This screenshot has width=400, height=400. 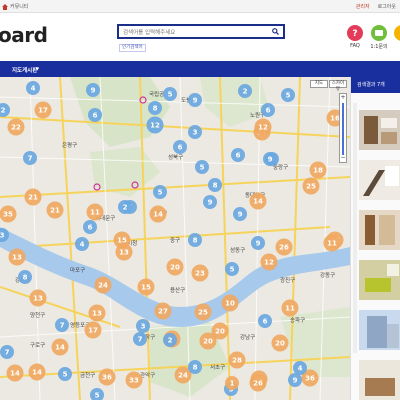 What do you see at coordinates (355, 46) in the screenshot?
I see `faq-label: FAQ` at bounding box center [355, 46].